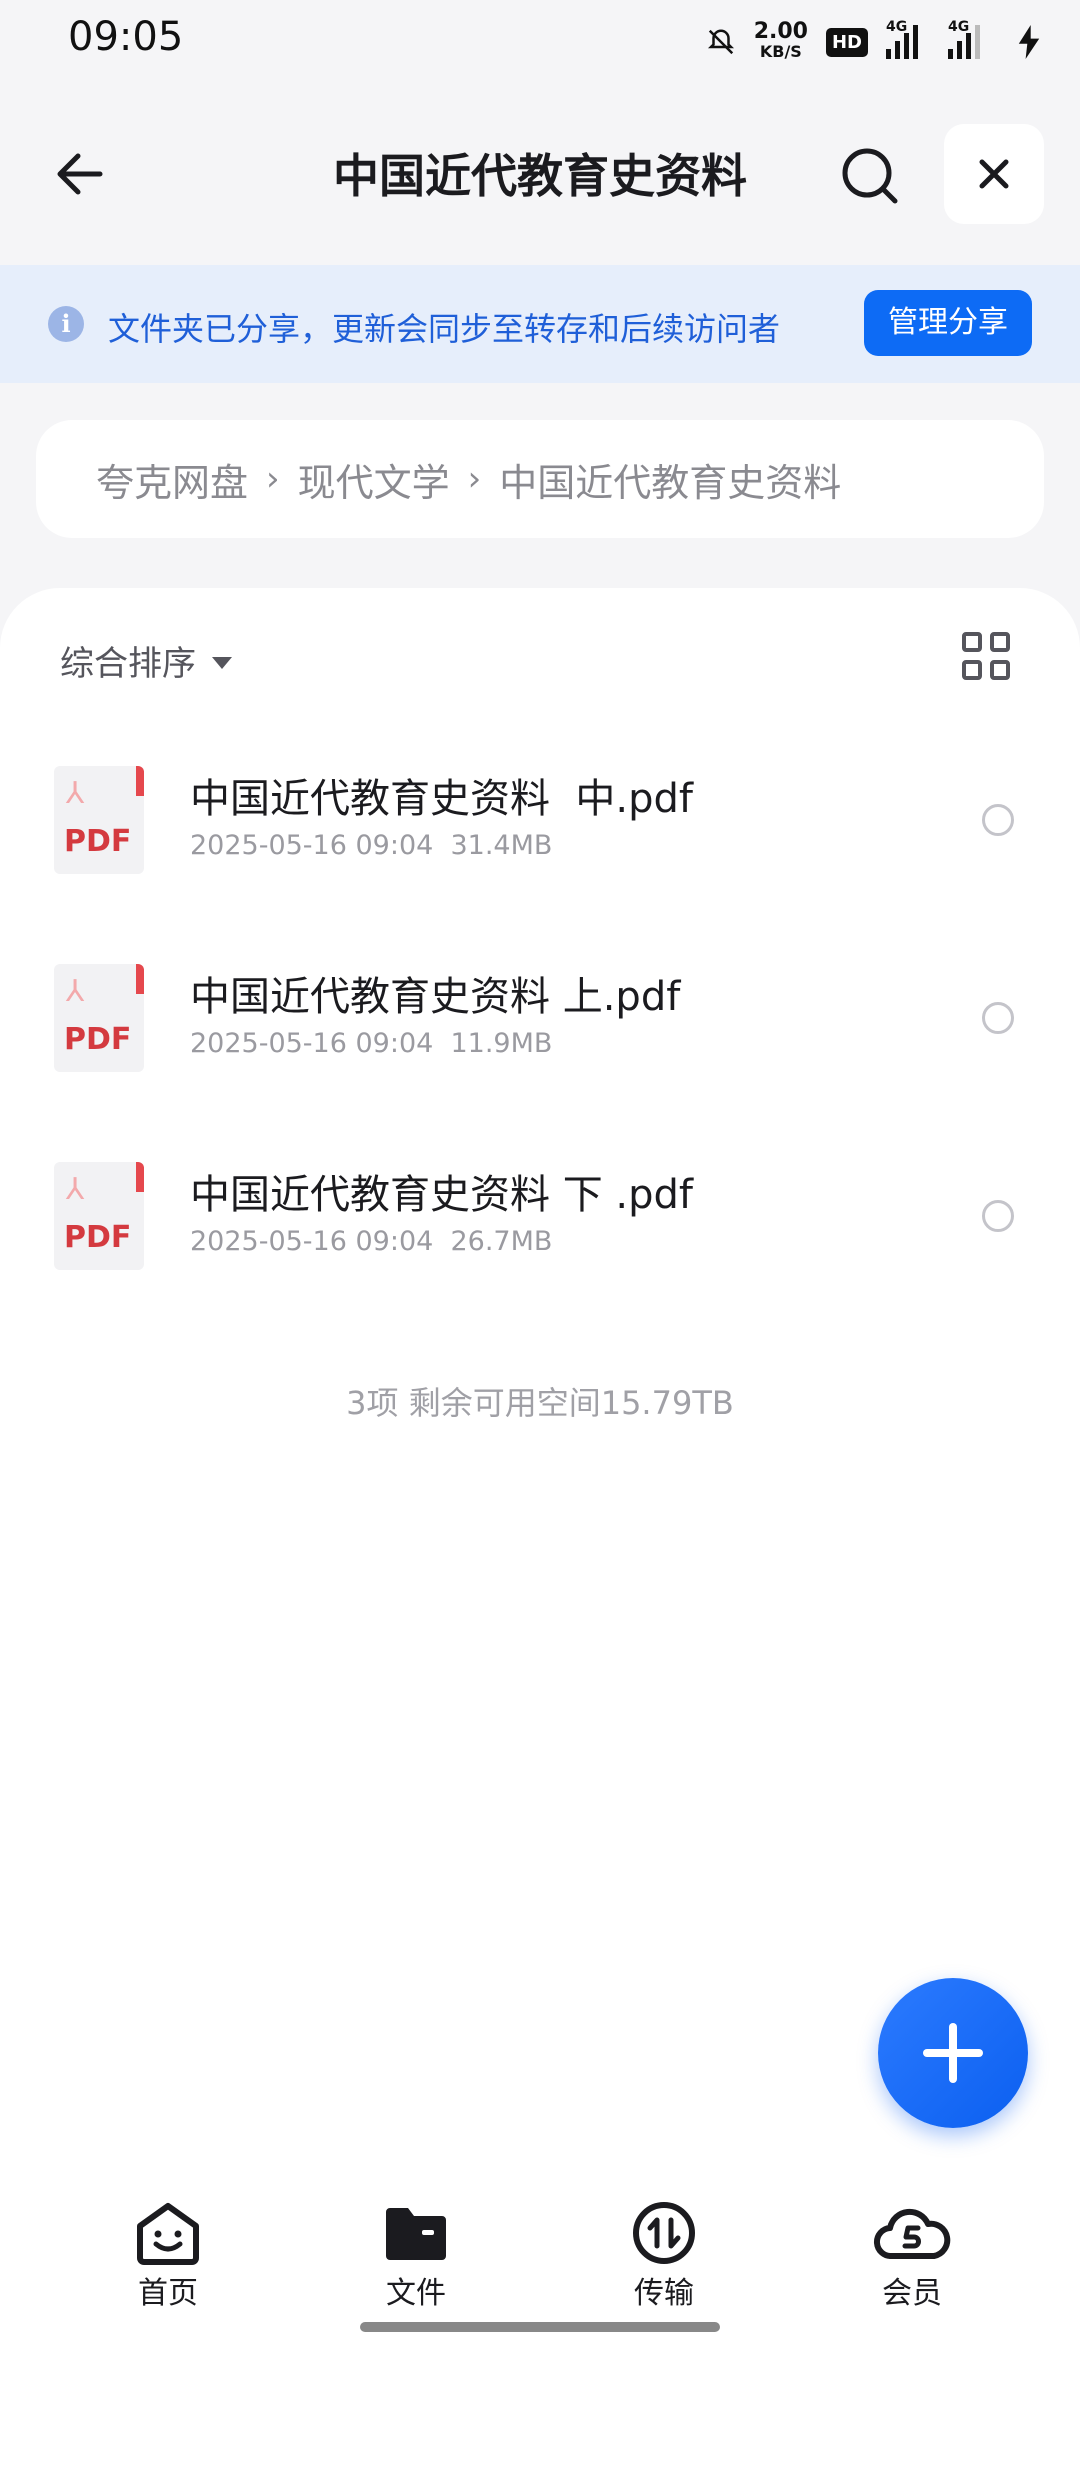  I want to click on sort-dropdown: 综合排序, so click(146, 660).